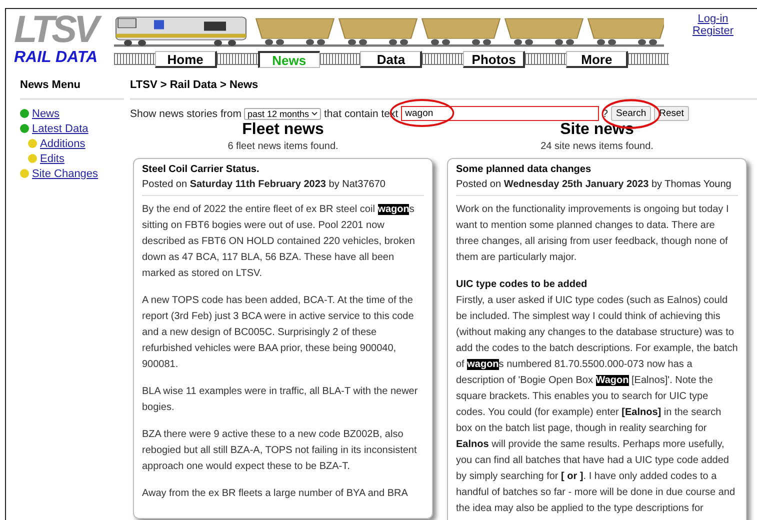 The image size is (757, 520). What do you see at coordinates (283, 114) in the screenshot?
I see `period-select: past 12 months` at bounding box center [283, 114].